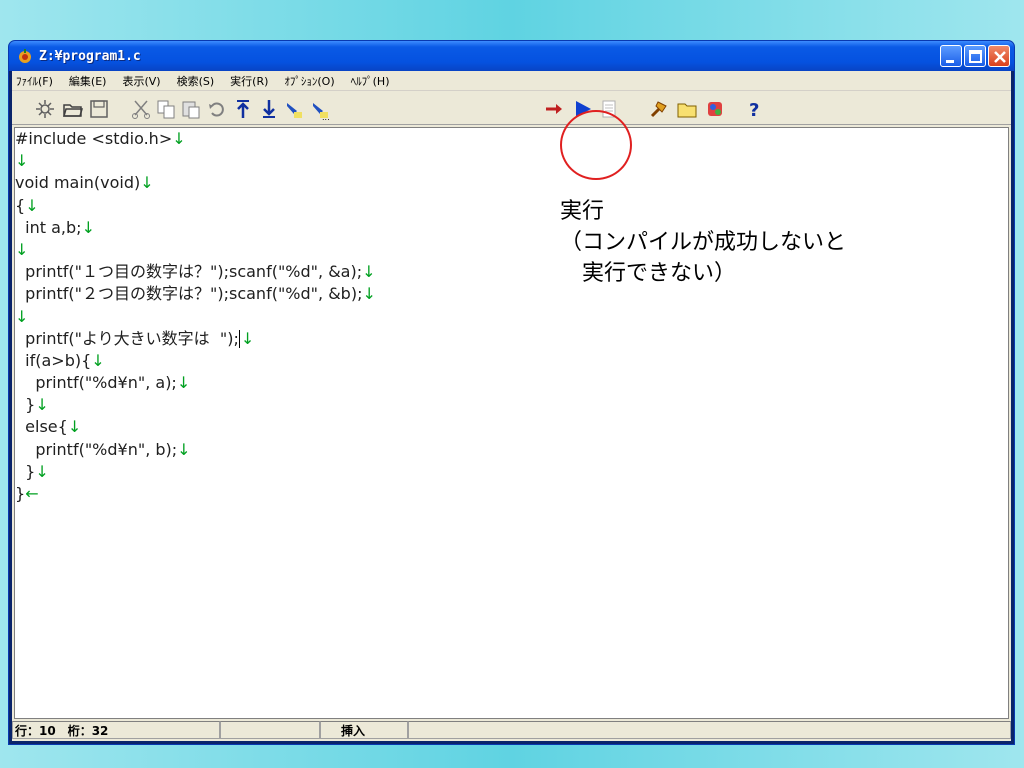 The width and height of the screenshot is (1024, 768). Describe the element at coordinates (270, 730) in the screenshot. I see `status-spacer` at that location.